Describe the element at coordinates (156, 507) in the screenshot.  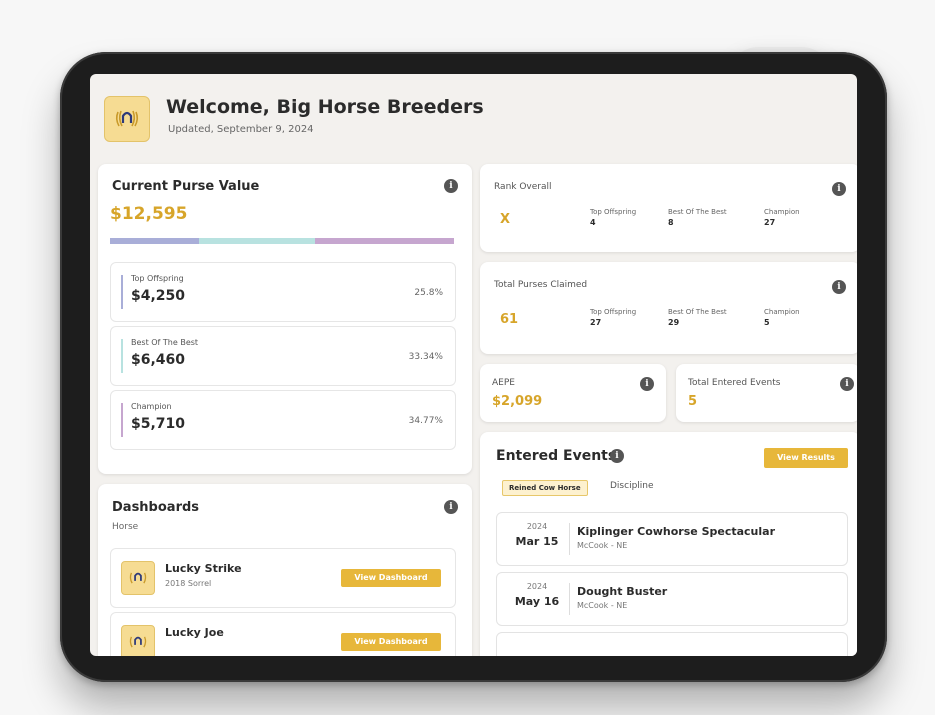
I see `dashboards-title: Dashboards` at that location.